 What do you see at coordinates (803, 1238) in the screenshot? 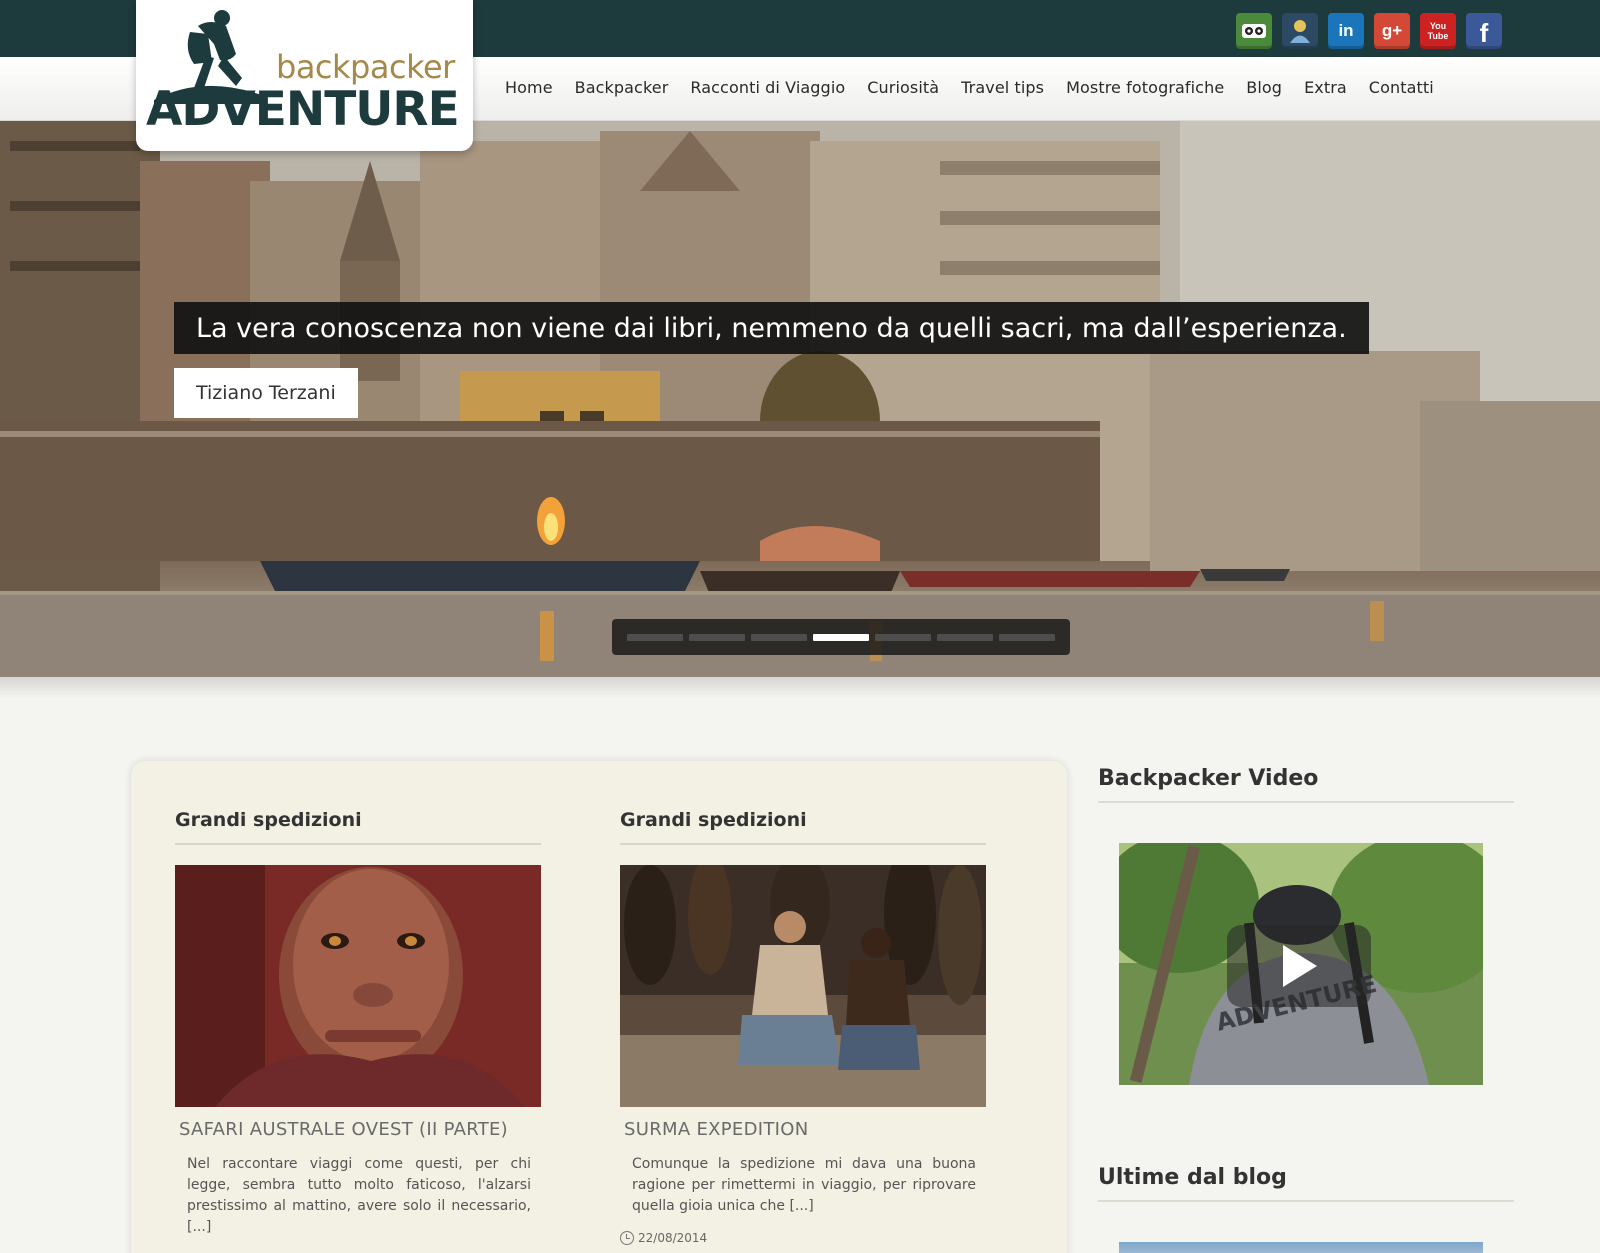
I see `post-date: 22/08/2014` at bounding box center [803, 1238].